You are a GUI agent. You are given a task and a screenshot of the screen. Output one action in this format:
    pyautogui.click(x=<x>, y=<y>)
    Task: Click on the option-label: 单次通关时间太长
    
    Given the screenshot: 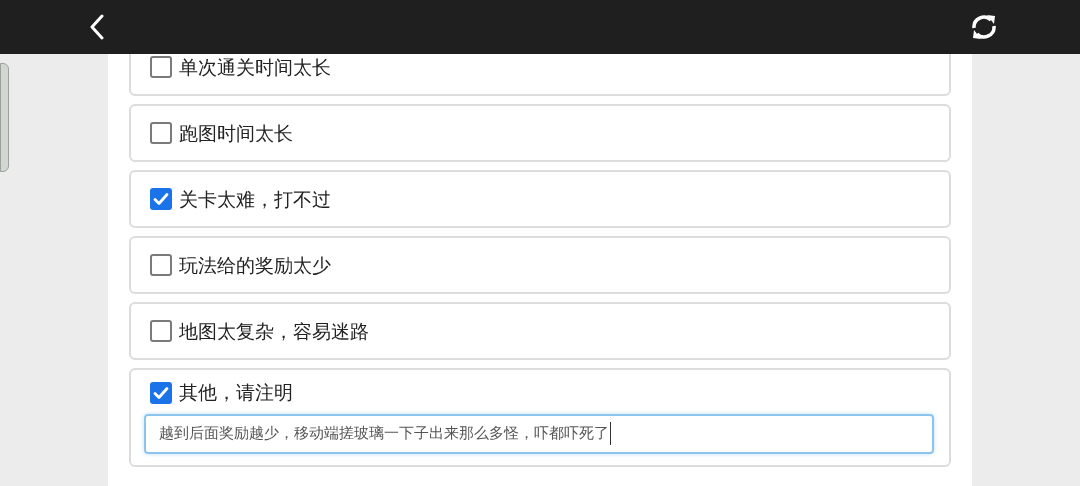 What is the action you would take?
    pyautogui.click(x=255, y=67)
    